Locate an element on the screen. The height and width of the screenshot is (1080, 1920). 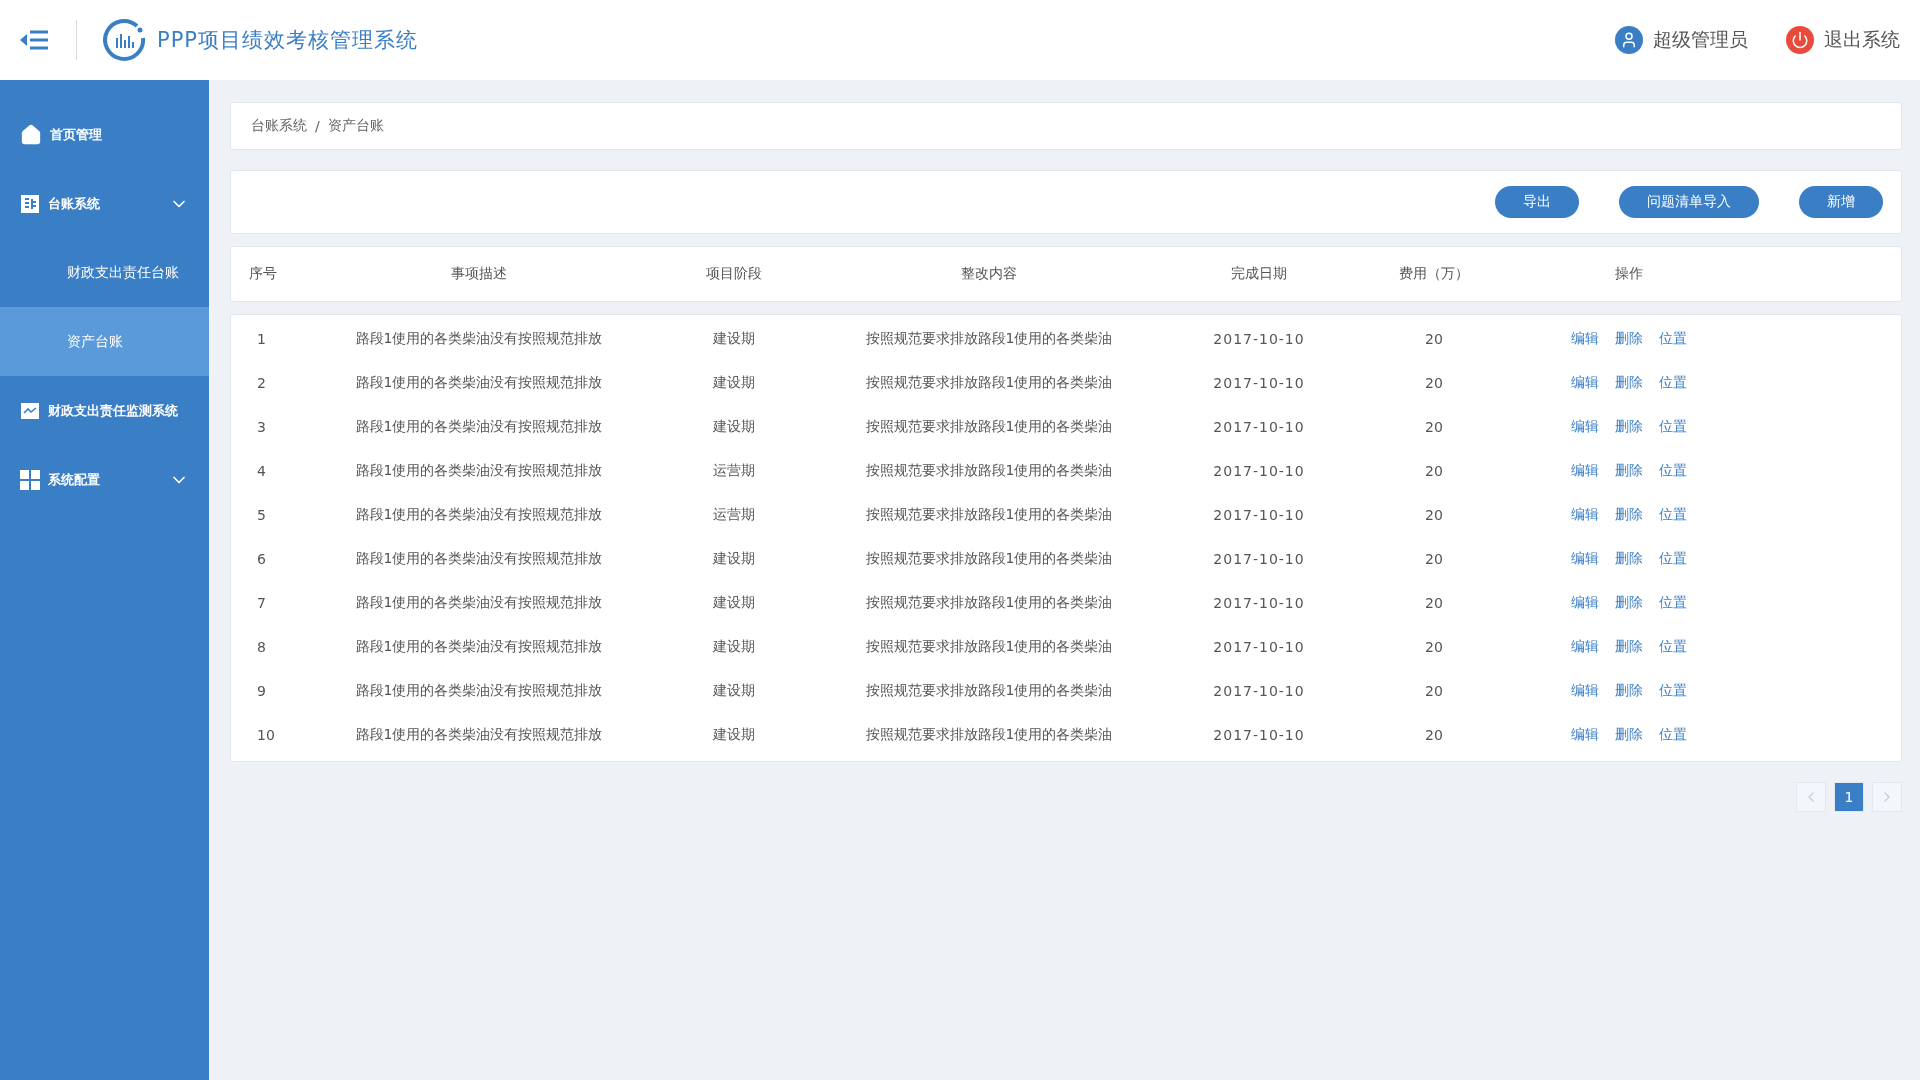
user-icon is located at coordinates (1629, 40).